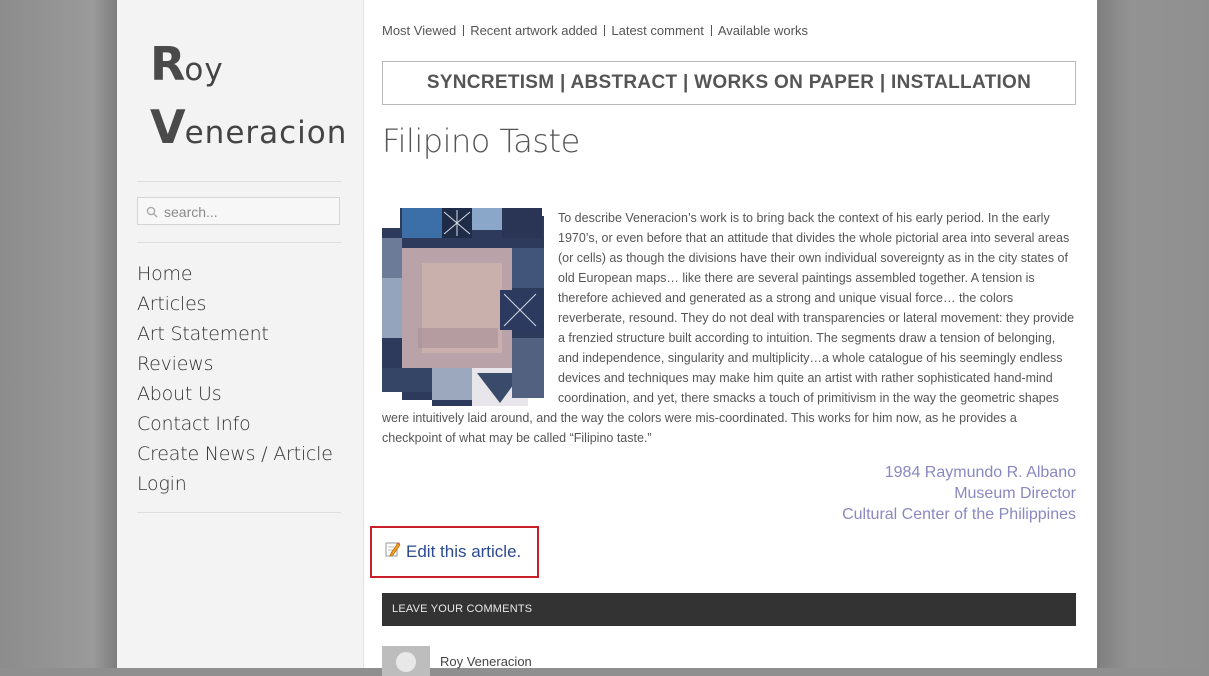 The height and width of the screenshot is (676, 1209). What do you see at coordinates (959, 514) in the screenshot?
I see `signature-organization: Cultural Center of the Philippines` at bounding box center [959, 514].